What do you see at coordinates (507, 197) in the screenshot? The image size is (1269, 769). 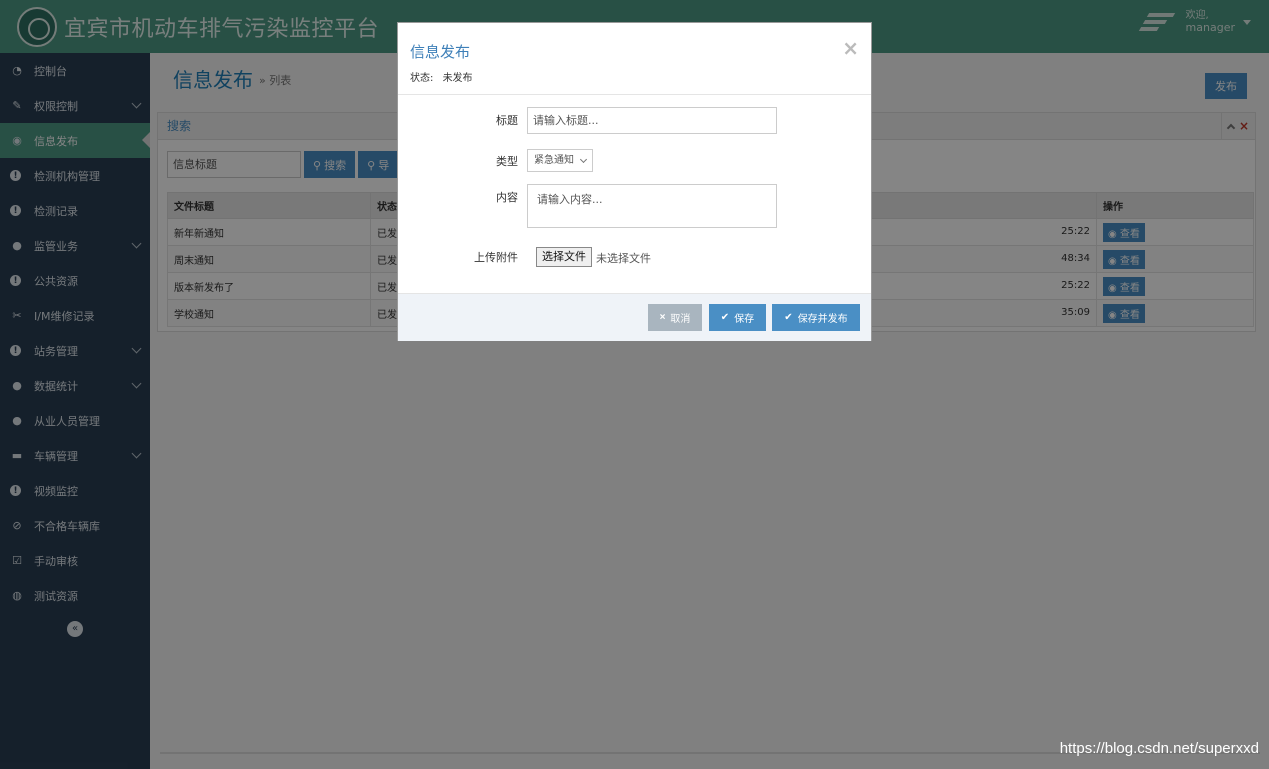 I see `content-label: 内容` at bounding box center [507, 197].